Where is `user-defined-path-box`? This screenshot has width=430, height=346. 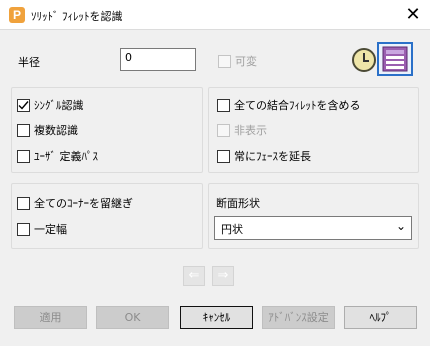
user-defined-path-box is located at coordinates (23, 156).